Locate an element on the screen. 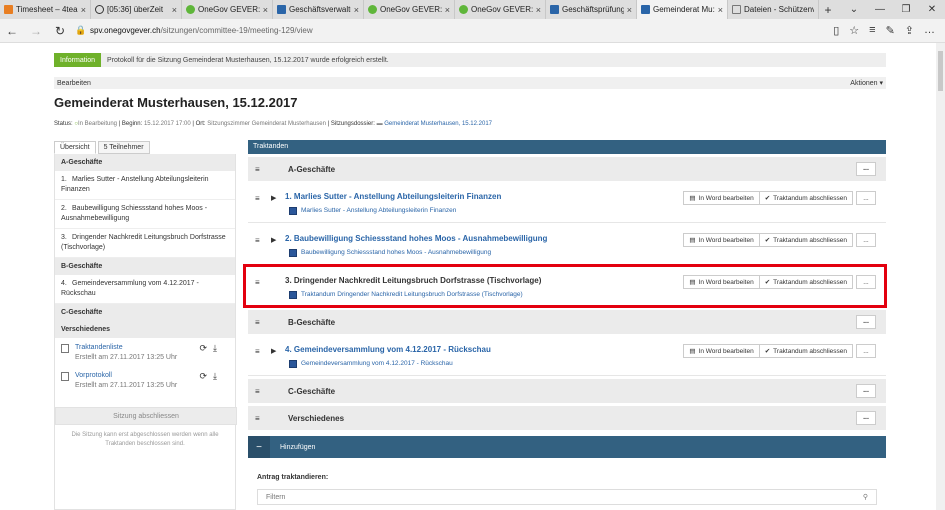 The image size is (945, 510). add-section-header: − Hinzufügen is located at coordinates (567, 447).